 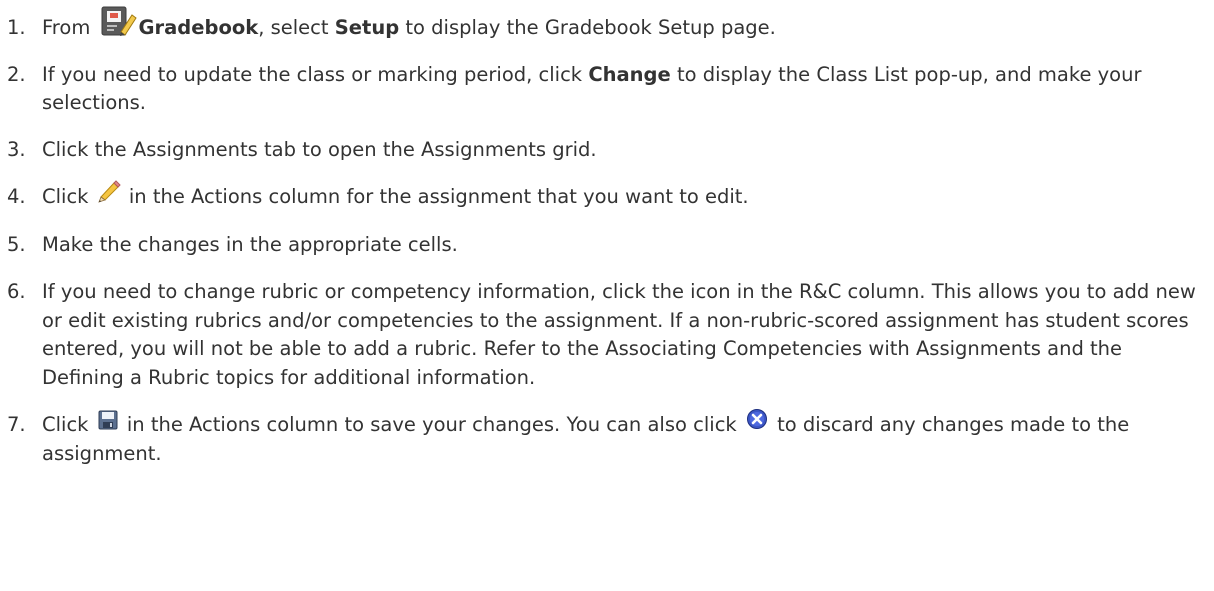 What do you see at coordinates (109, 191) in the screenshot?
I see `pencil-icon` at bounding box center [109, 191].